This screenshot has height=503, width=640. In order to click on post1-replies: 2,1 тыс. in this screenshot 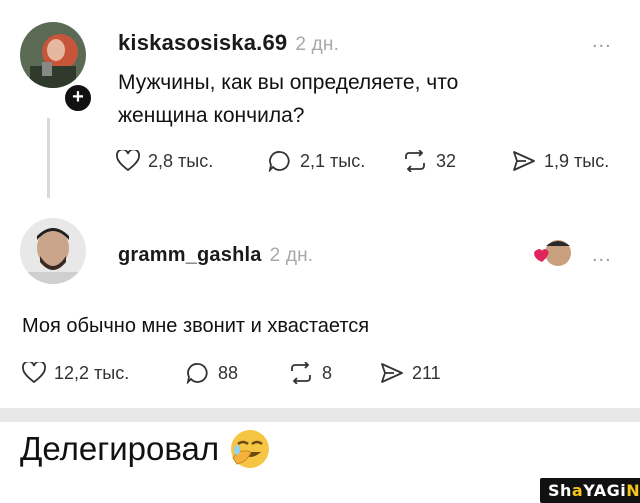, I will do `click(333, 160)`.